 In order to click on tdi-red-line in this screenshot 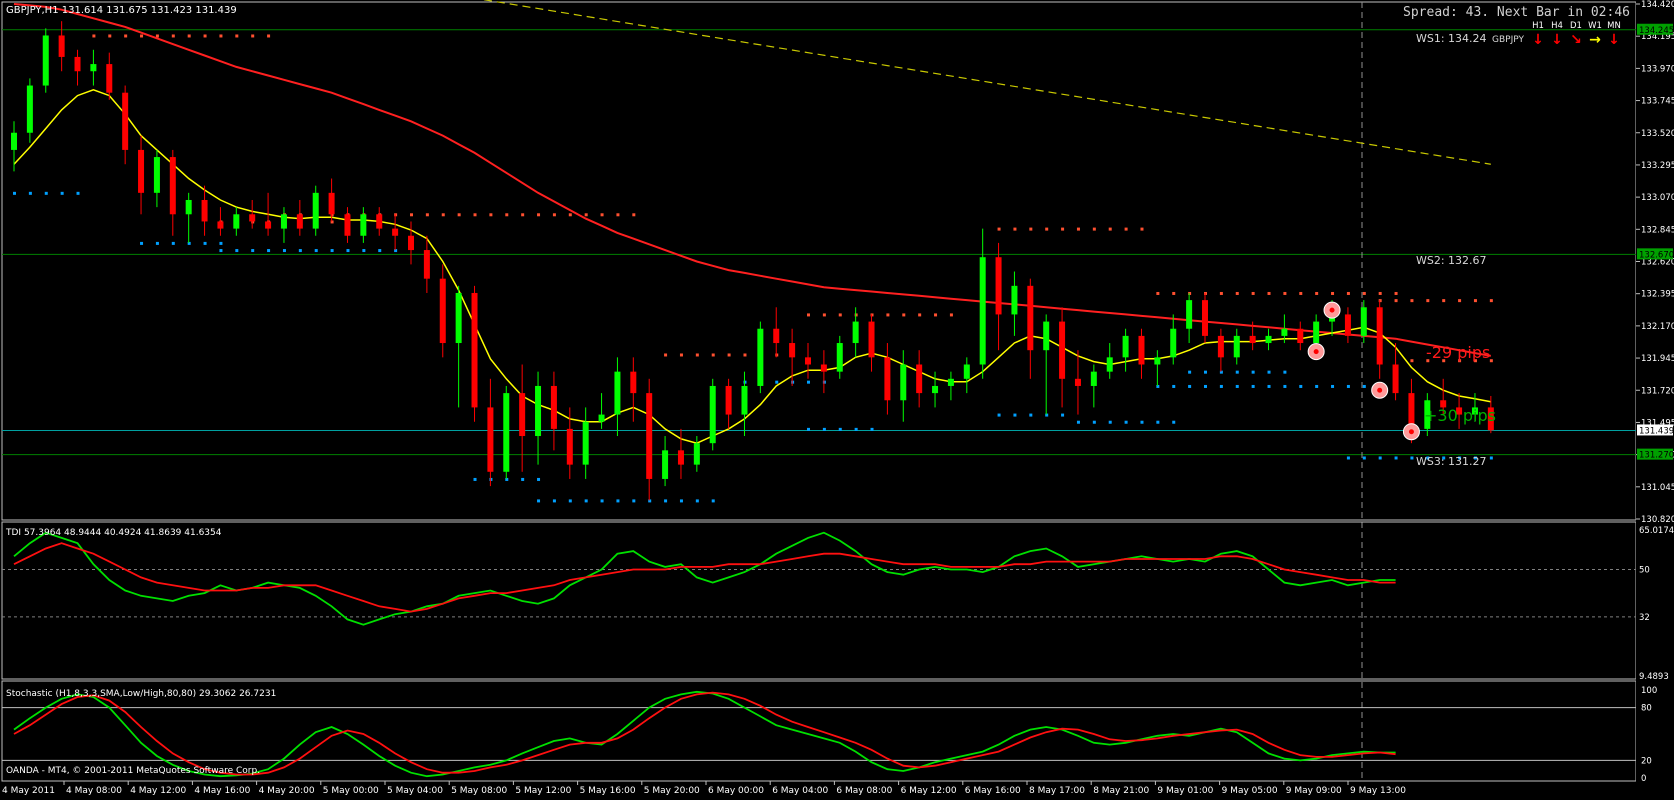, I will do `click(704, 577)`.